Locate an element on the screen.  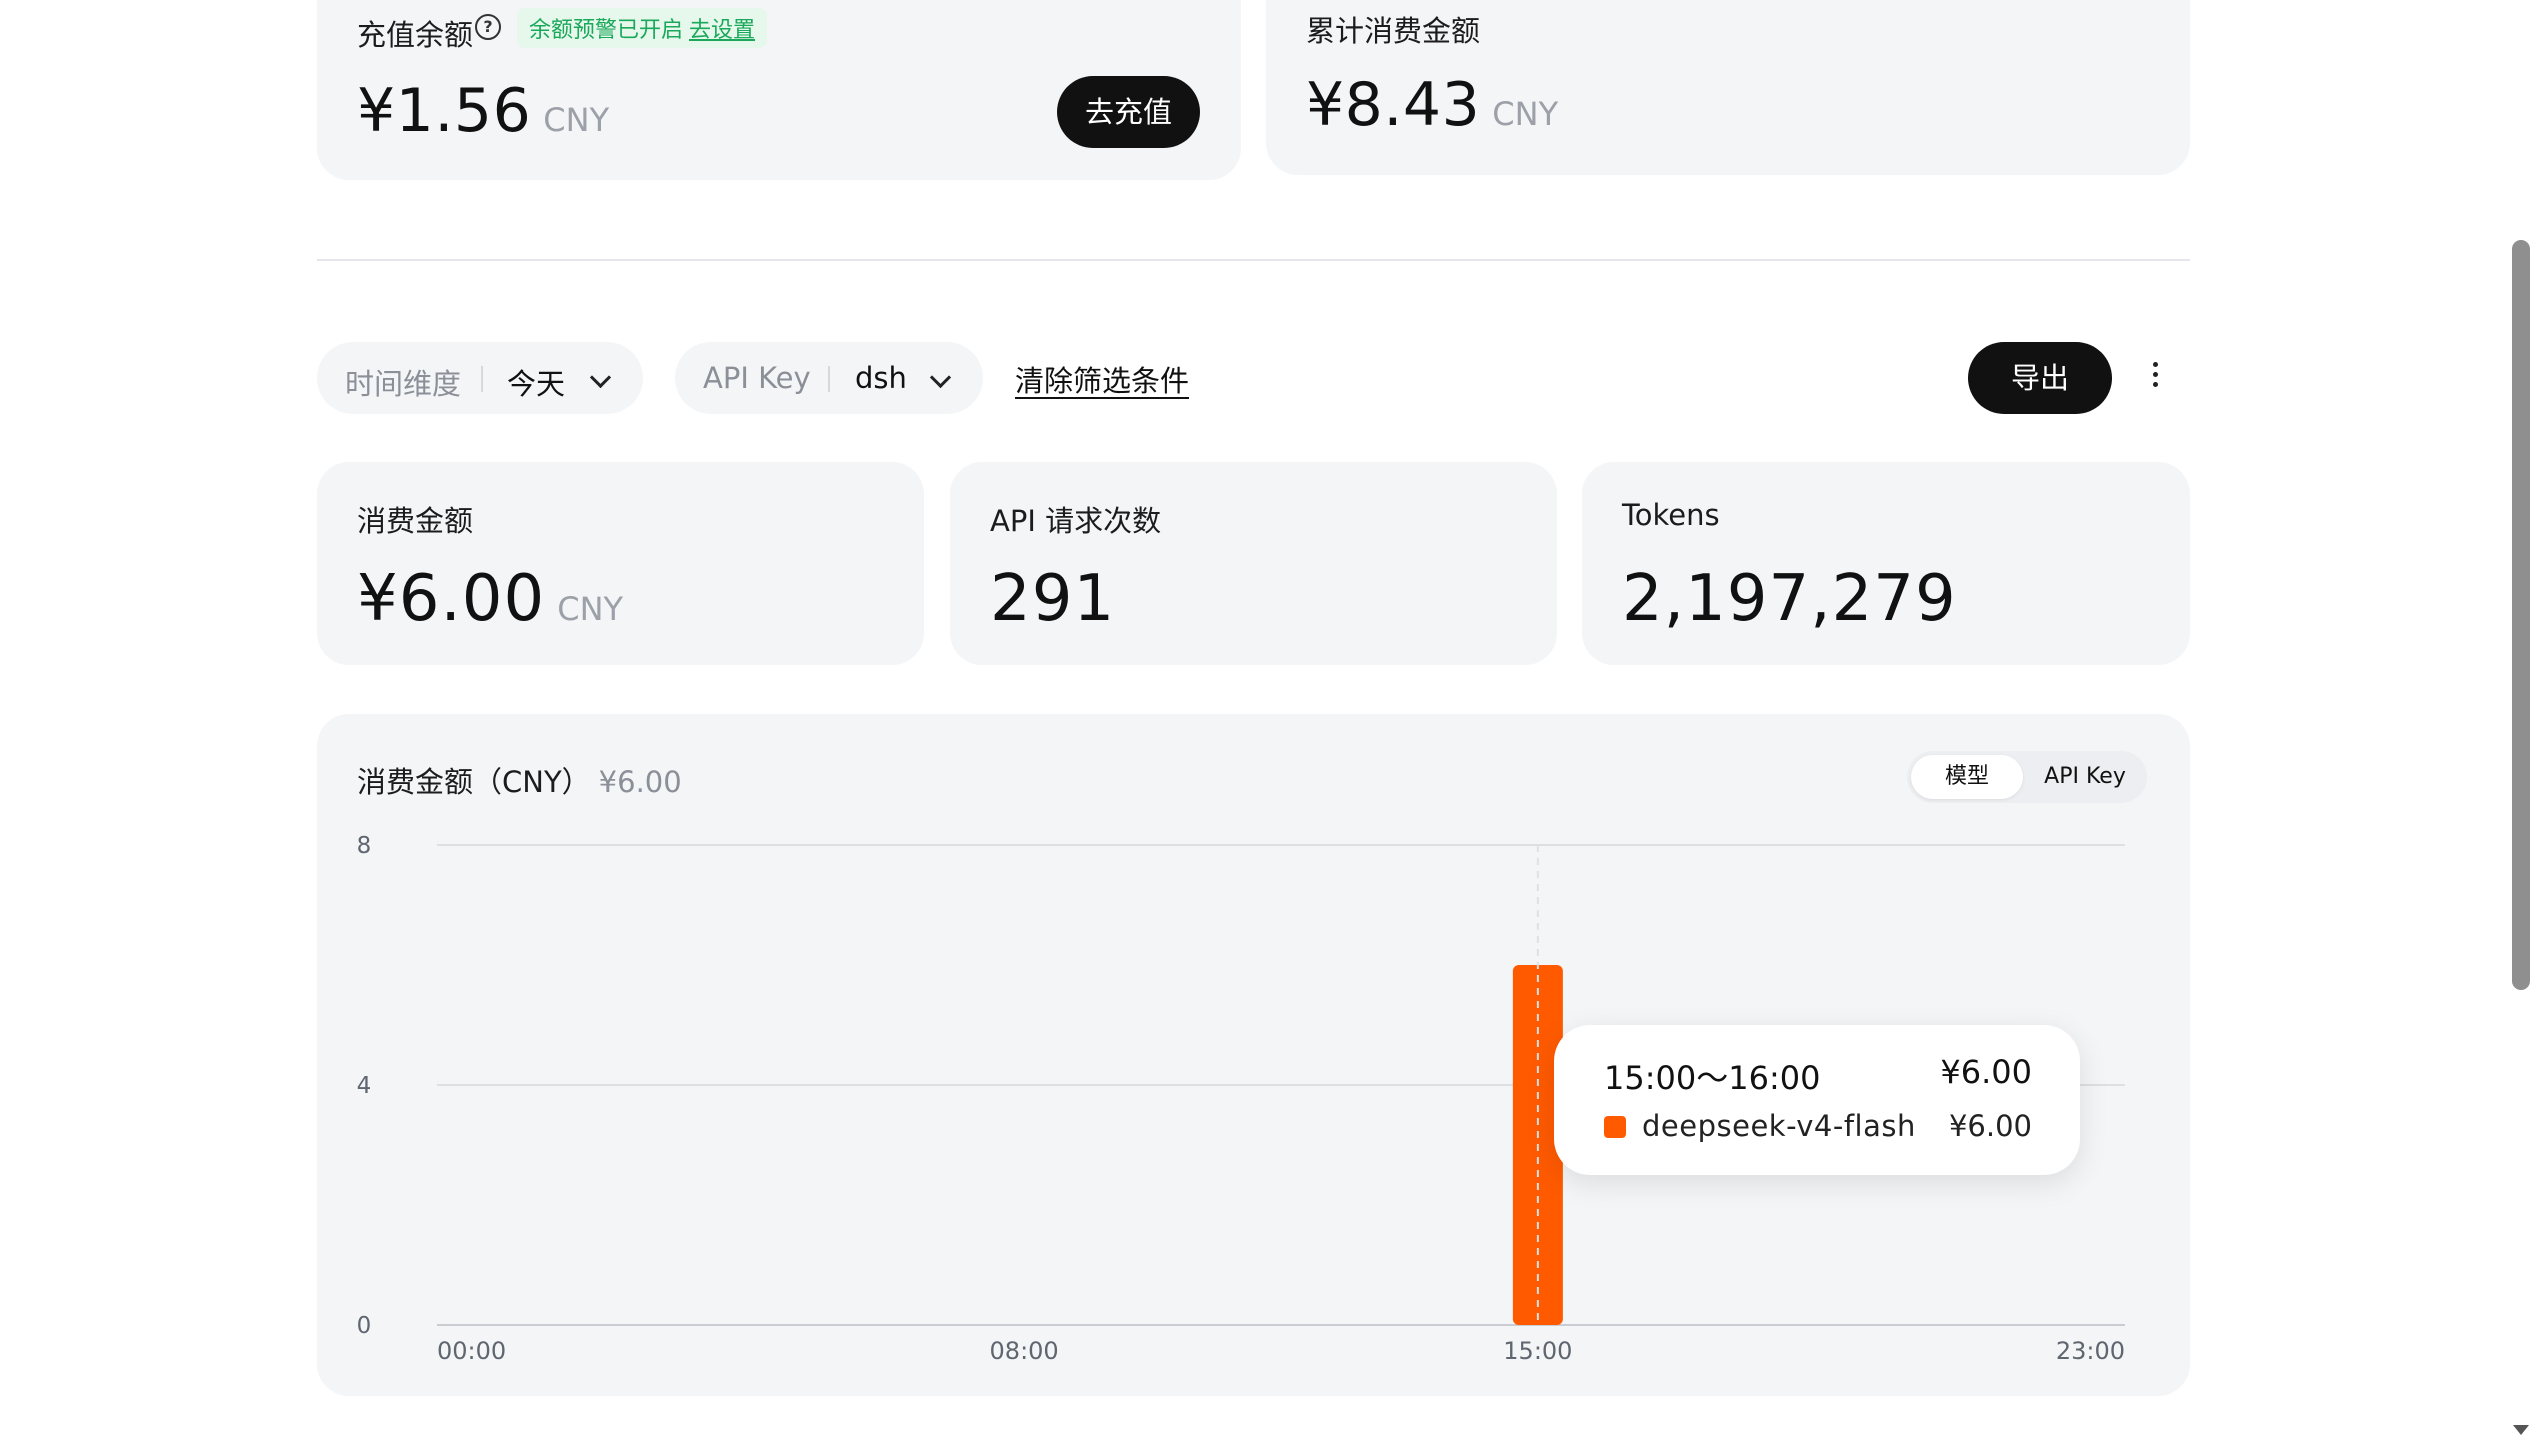
x-tick-label: 23:00 is located at coordinates (2090, 1351).